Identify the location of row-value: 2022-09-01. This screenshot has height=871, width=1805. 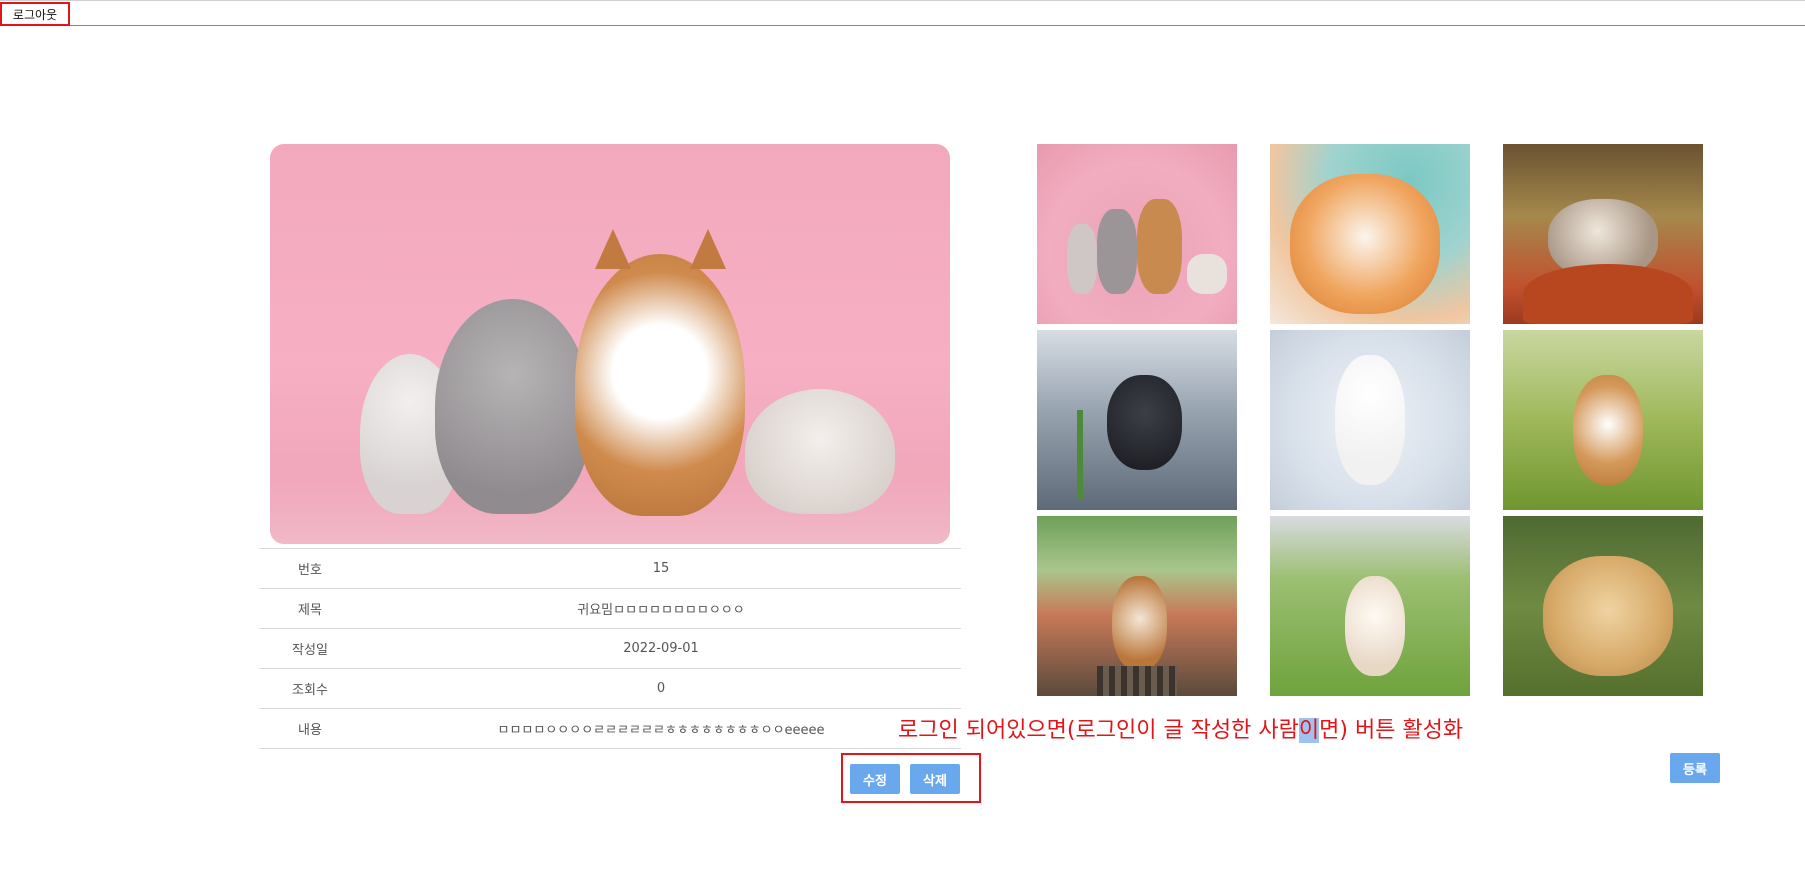
(661, 648).